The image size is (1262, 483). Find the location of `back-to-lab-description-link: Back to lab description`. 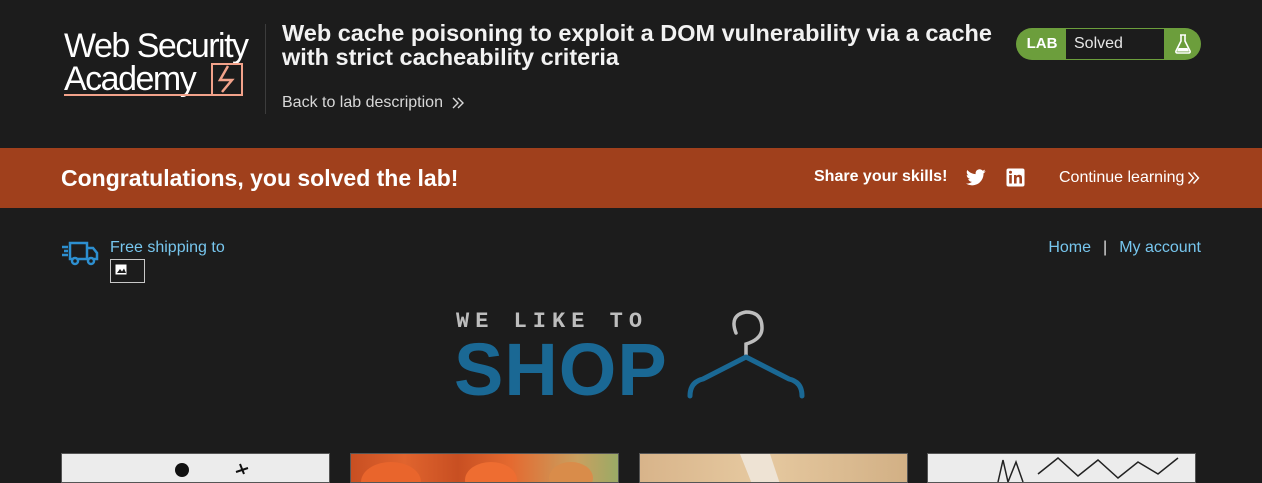

back-to-lab-description-link: Back to lab description is located at coordinates (373, 103).